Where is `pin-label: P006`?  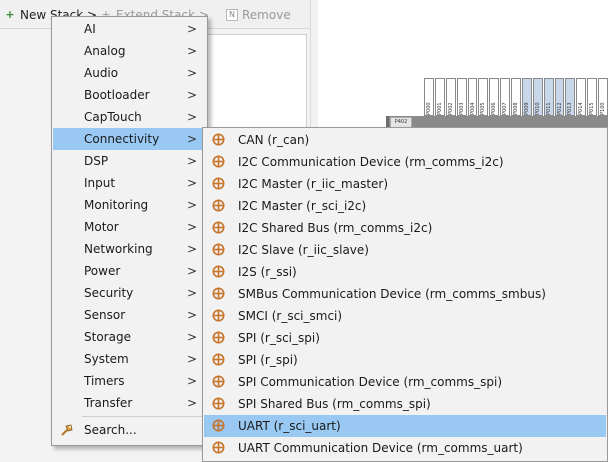
pin-label: P006 is located at coordinates (494, 108).